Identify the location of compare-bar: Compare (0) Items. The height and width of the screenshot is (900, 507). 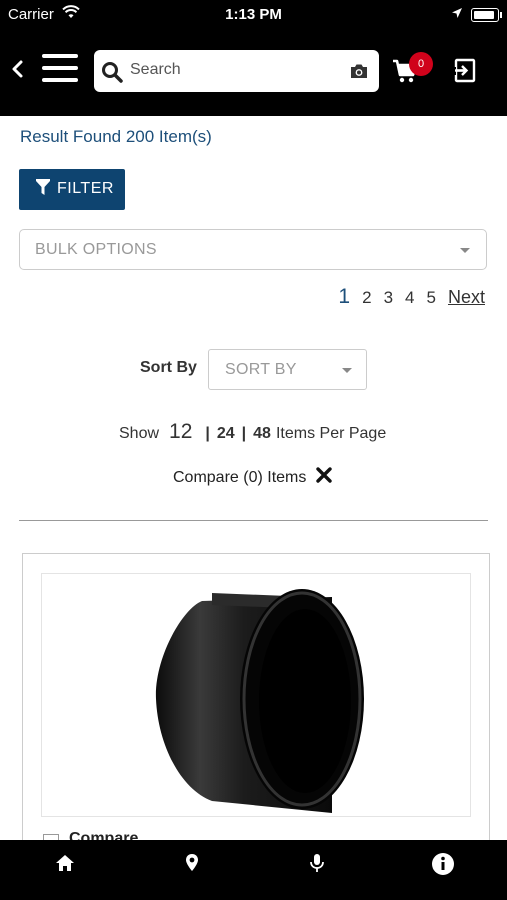
(253, 477).